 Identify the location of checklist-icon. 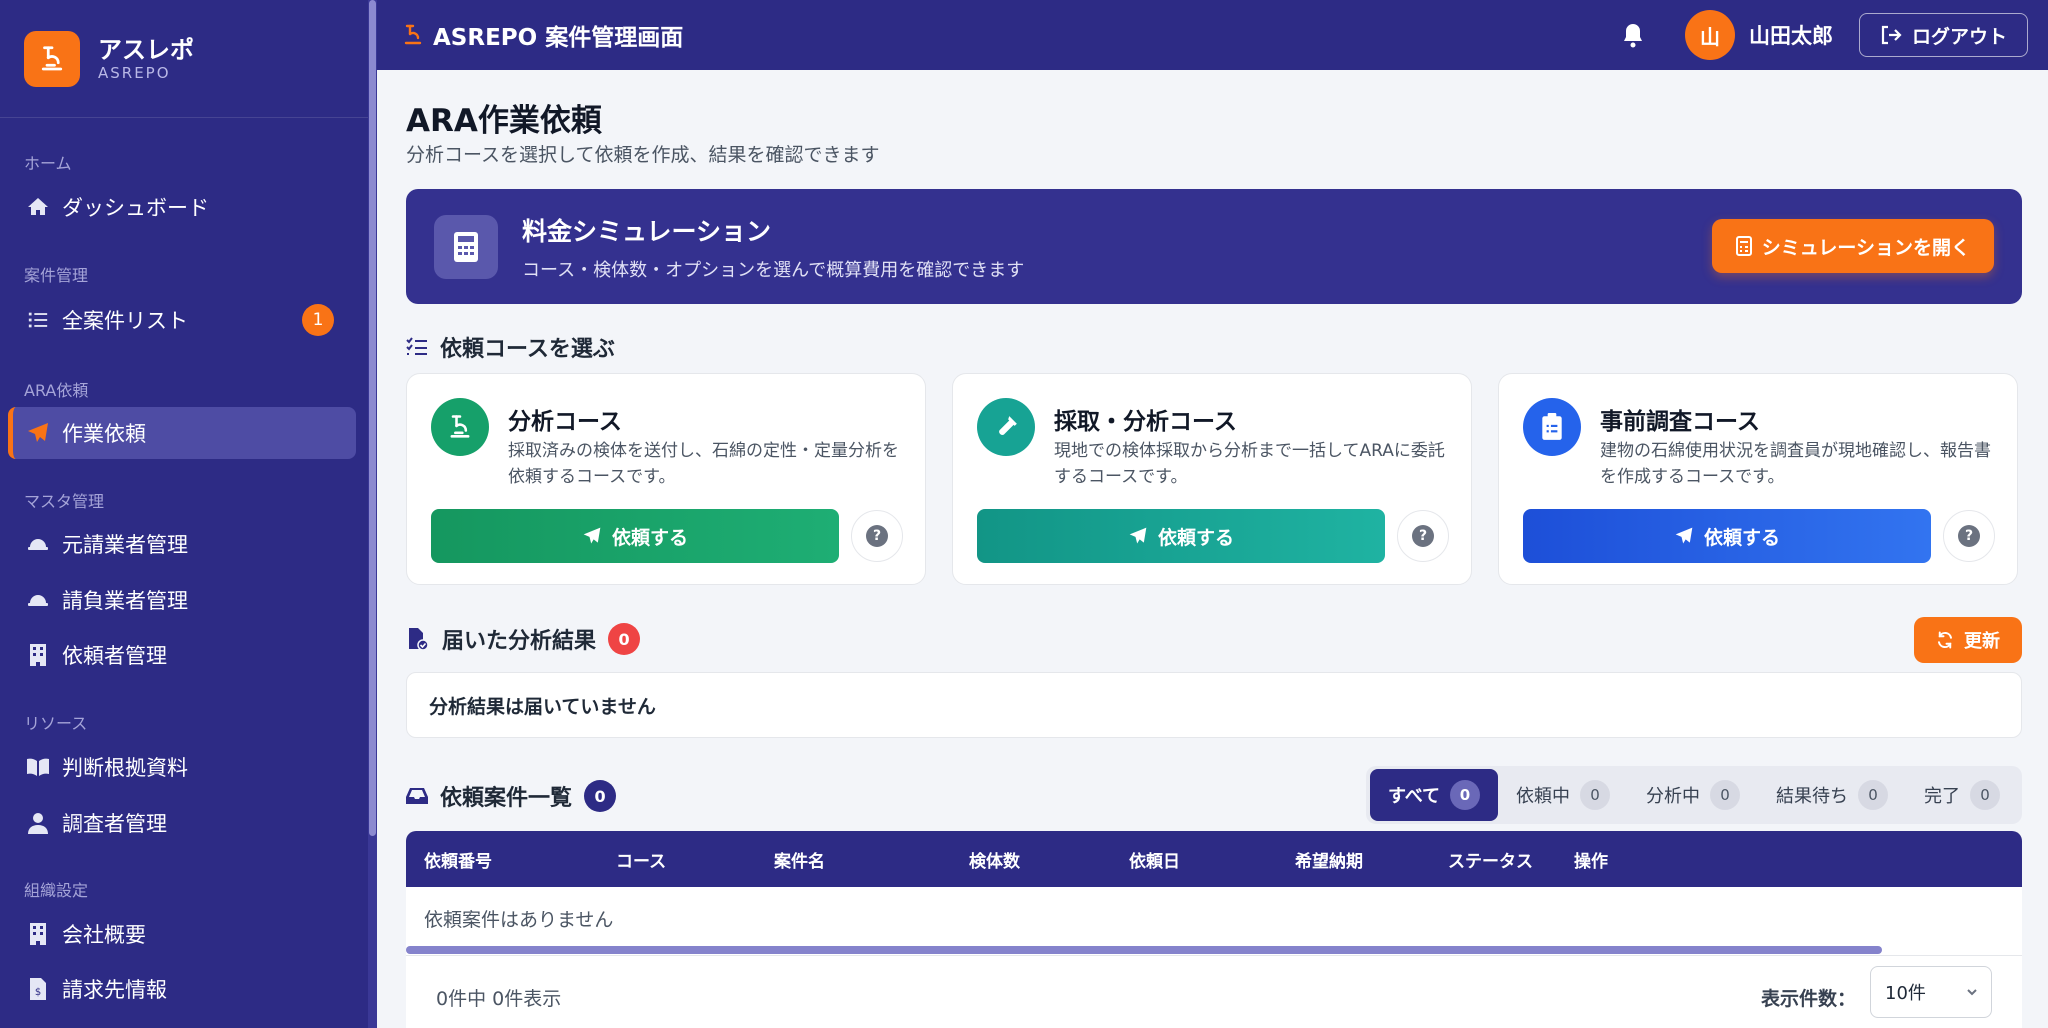
(417, 347).